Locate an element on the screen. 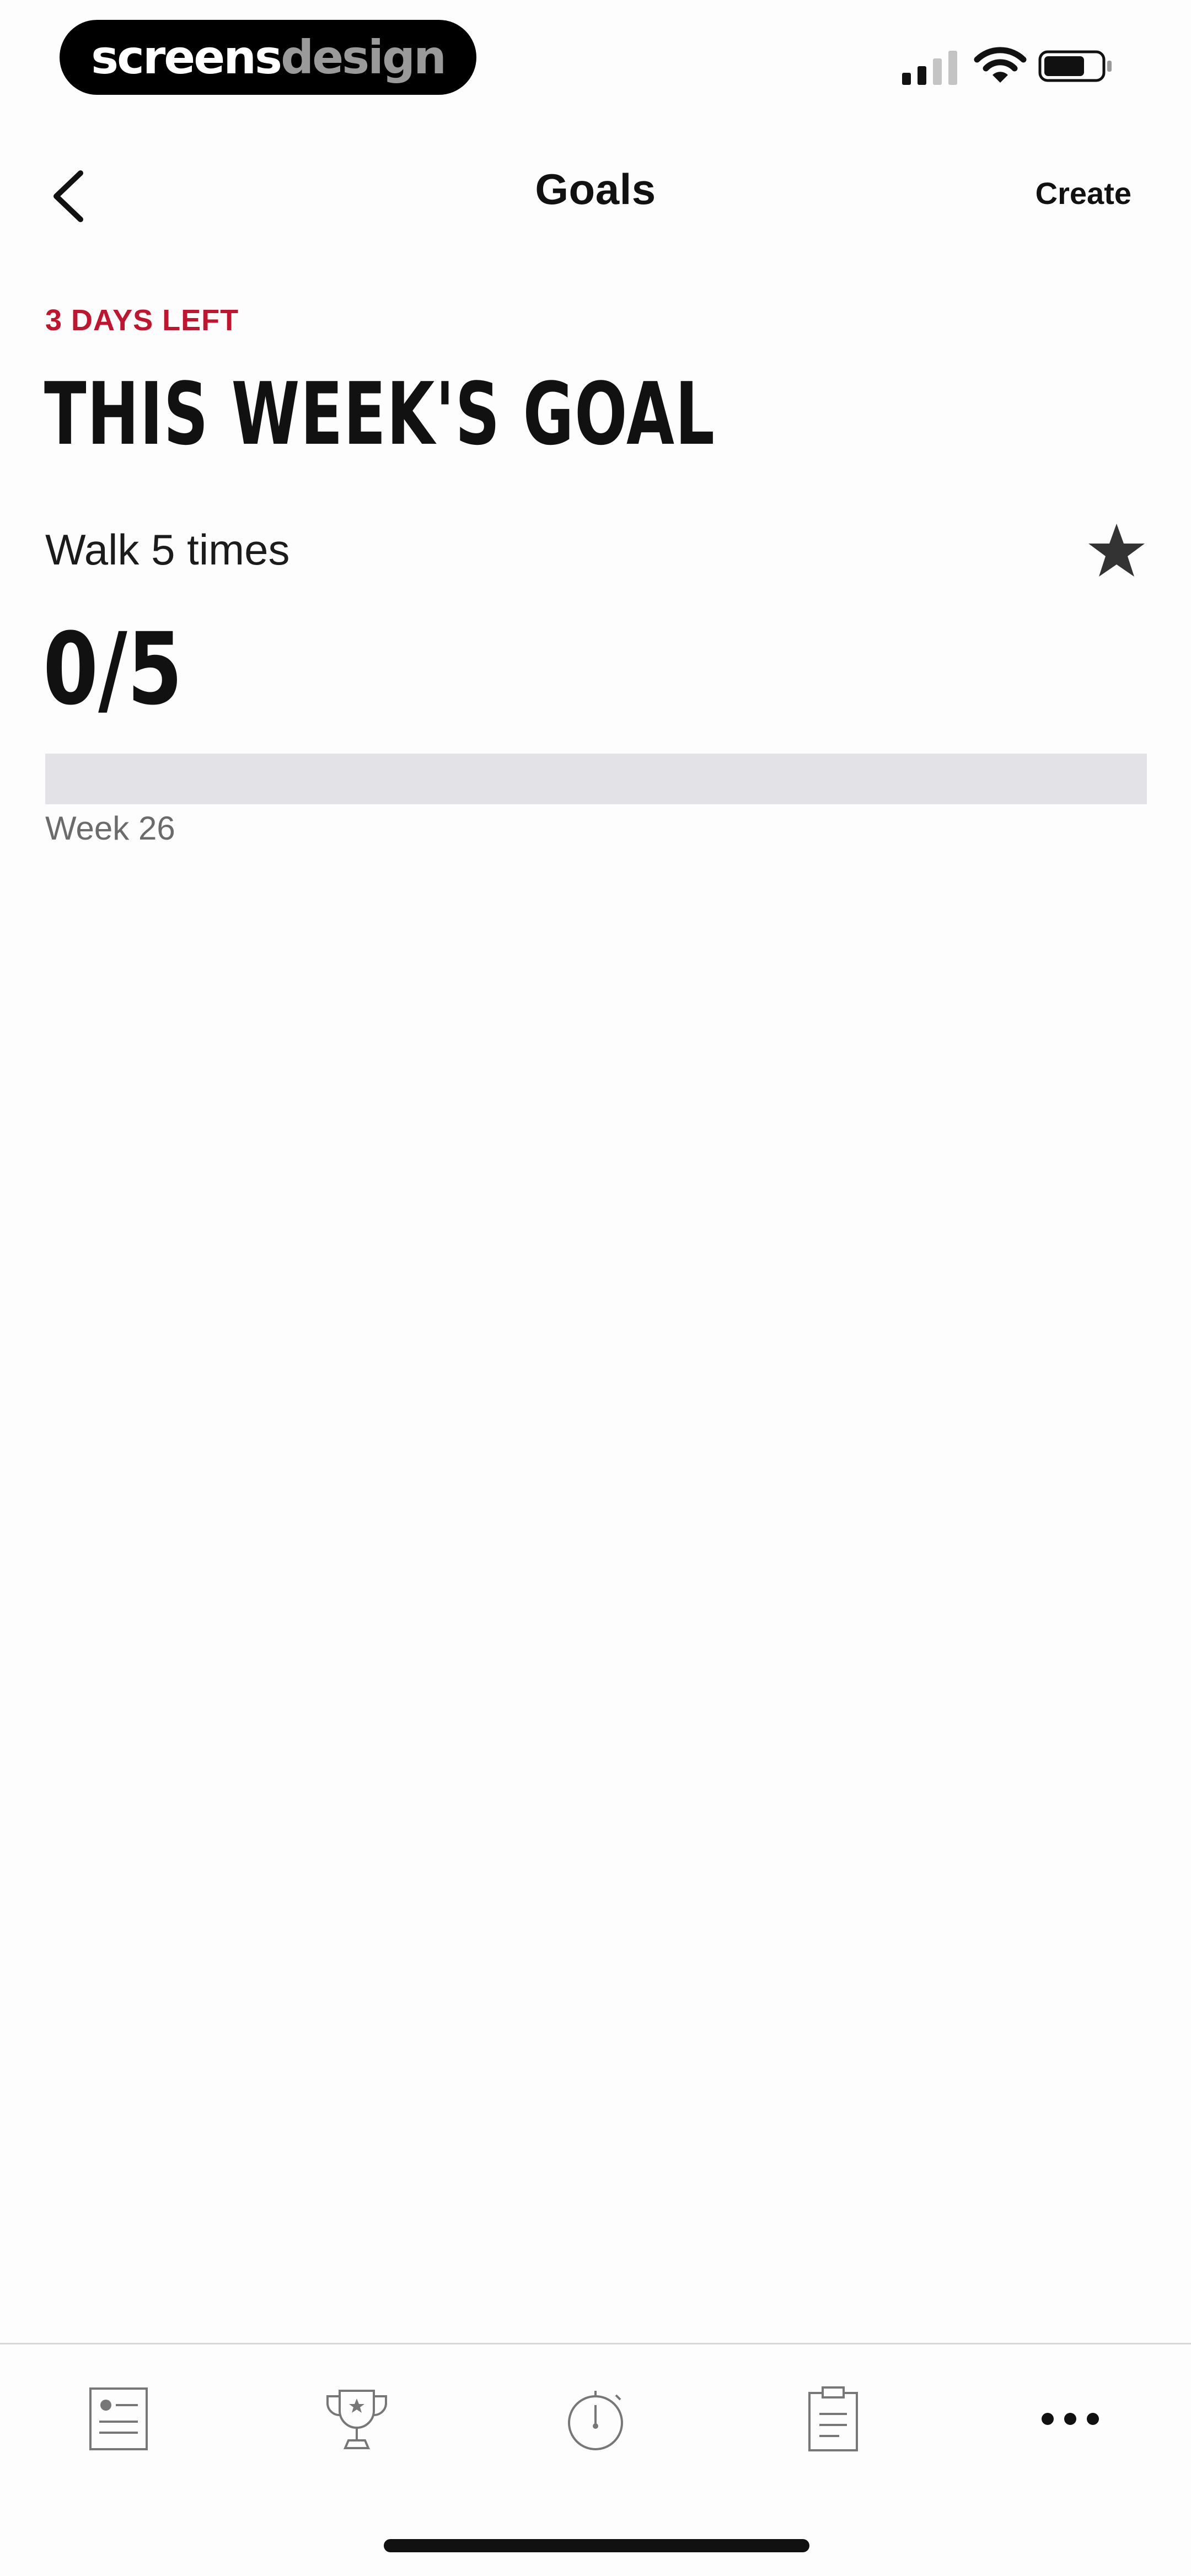 This screenshot has height=2576, width=1191. wifi-icon is located at coordinates (1000, 65).